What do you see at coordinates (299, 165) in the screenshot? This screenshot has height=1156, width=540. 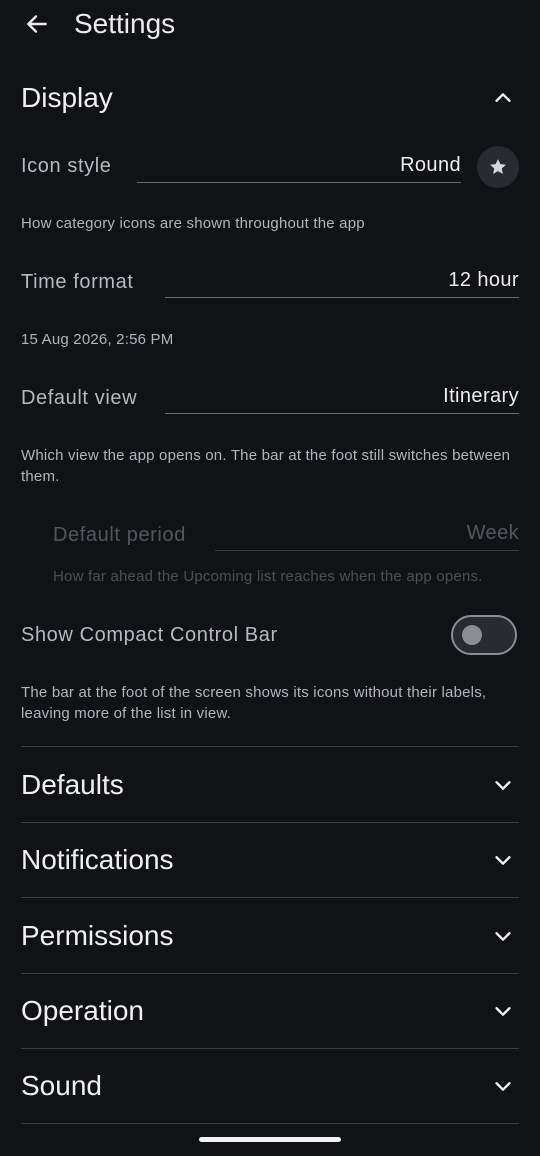 I see `icon-style-select: Round` at bounding box center [299, 165].